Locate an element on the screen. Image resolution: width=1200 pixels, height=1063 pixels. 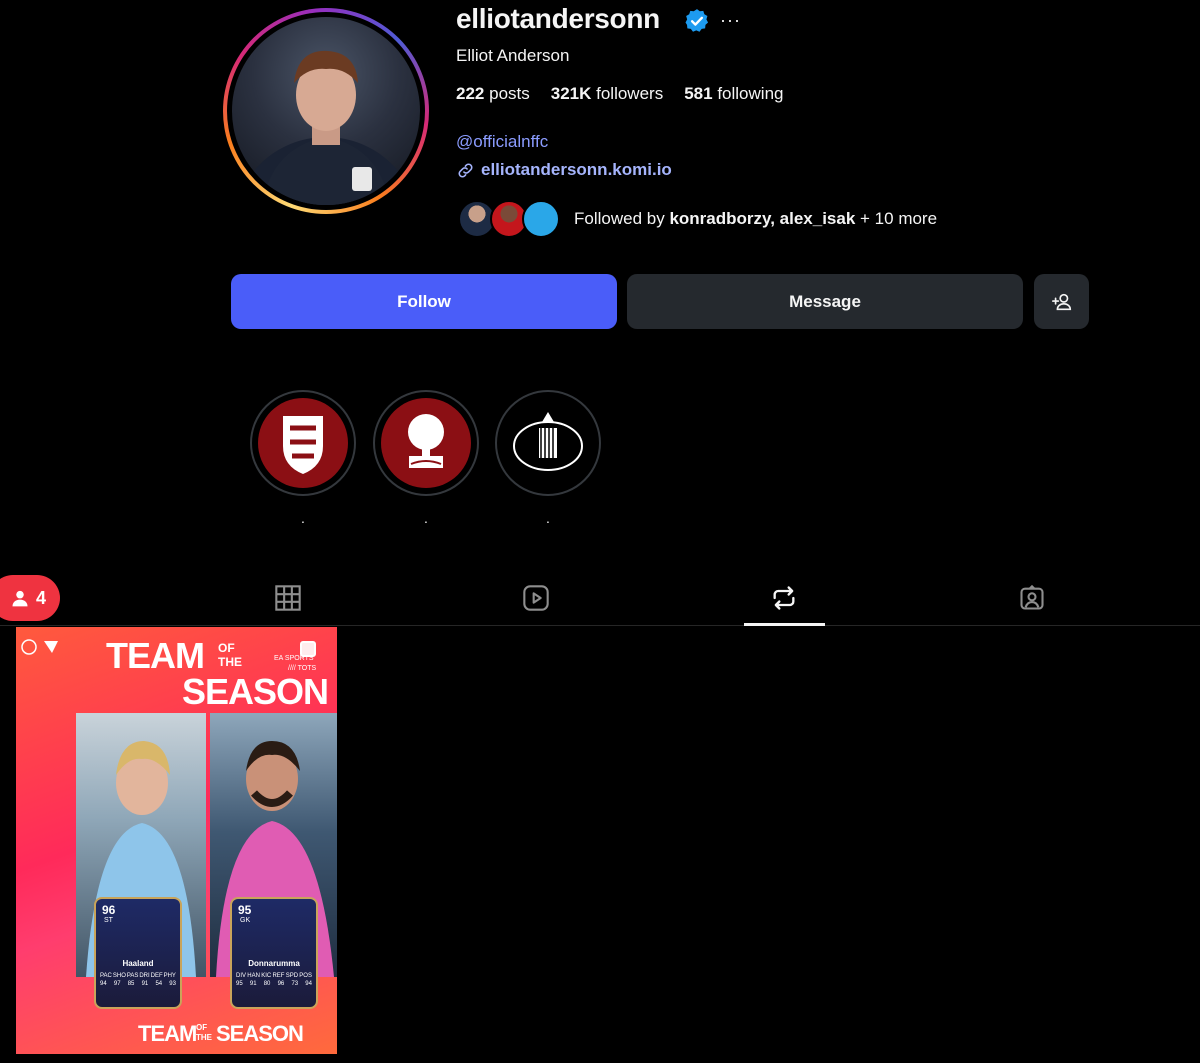
multi-post-icon is located at coordinates (308, 649).